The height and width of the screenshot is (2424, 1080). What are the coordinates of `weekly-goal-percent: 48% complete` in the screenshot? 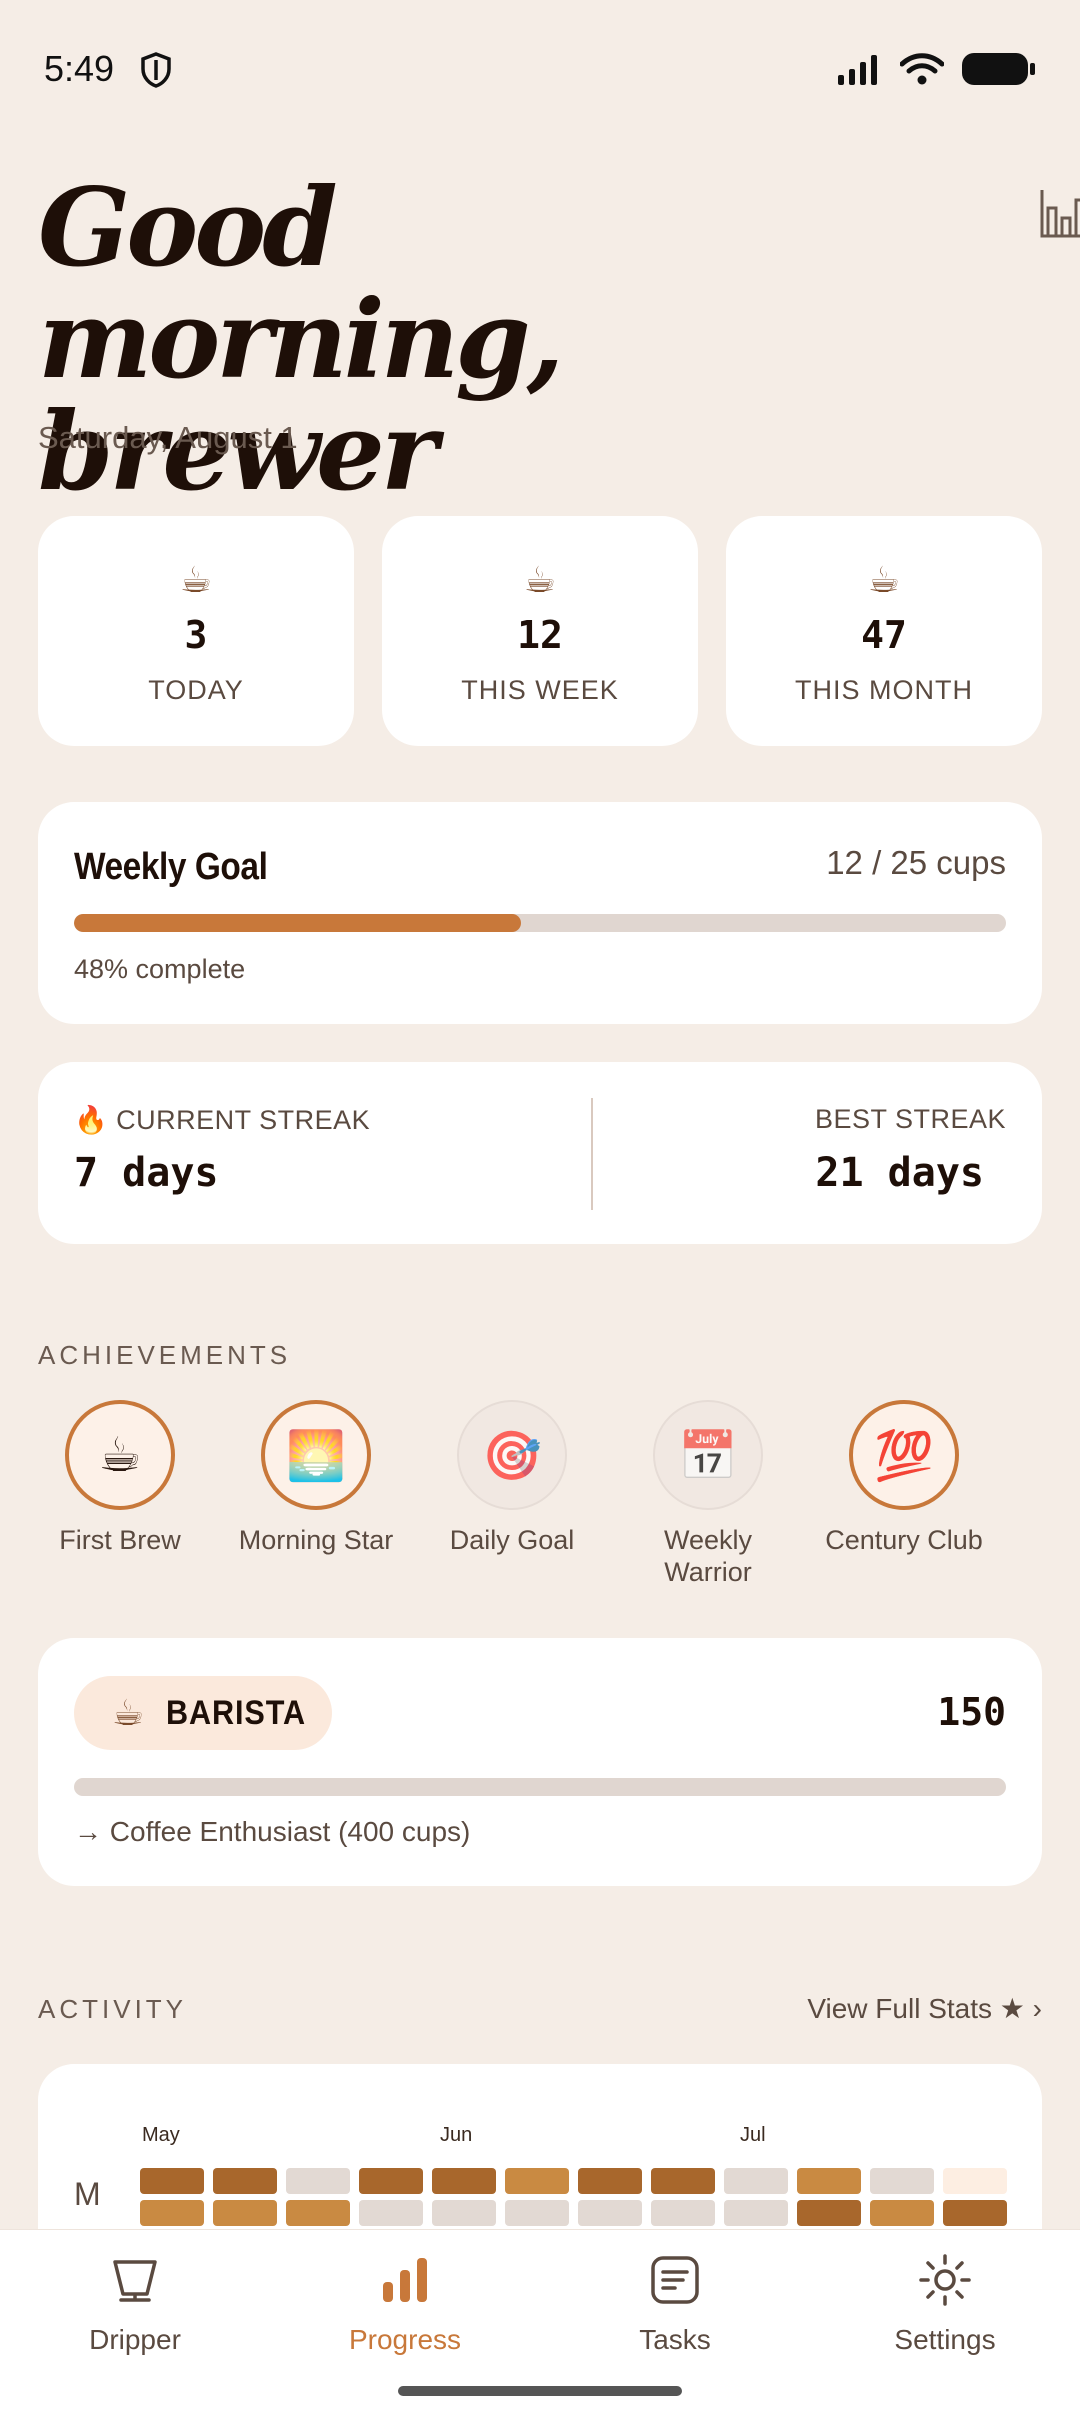 It's located at (160, 969).